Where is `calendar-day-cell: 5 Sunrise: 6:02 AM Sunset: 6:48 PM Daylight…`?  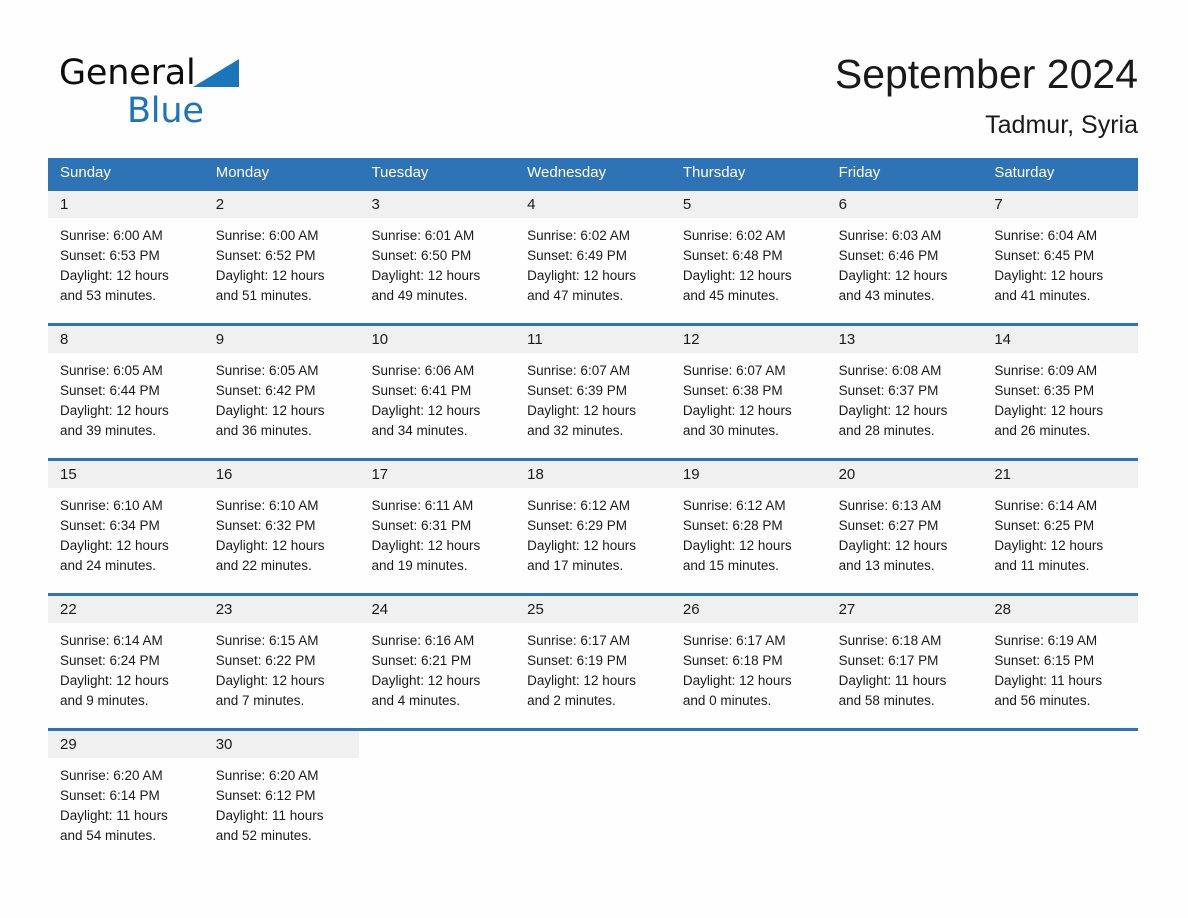 calendar-day-cell: 5 Sunrise: 6:02 AM Sunset: 6:48 PM Daylight… is located at coordinates (748, 252).